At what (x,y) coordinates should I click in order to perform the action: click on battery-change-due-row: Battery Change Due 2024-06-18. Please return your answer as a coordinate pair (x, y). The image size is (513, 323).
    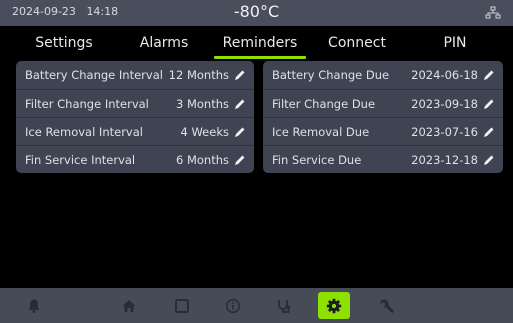
    Looking at the image, I should click on (383, 75).